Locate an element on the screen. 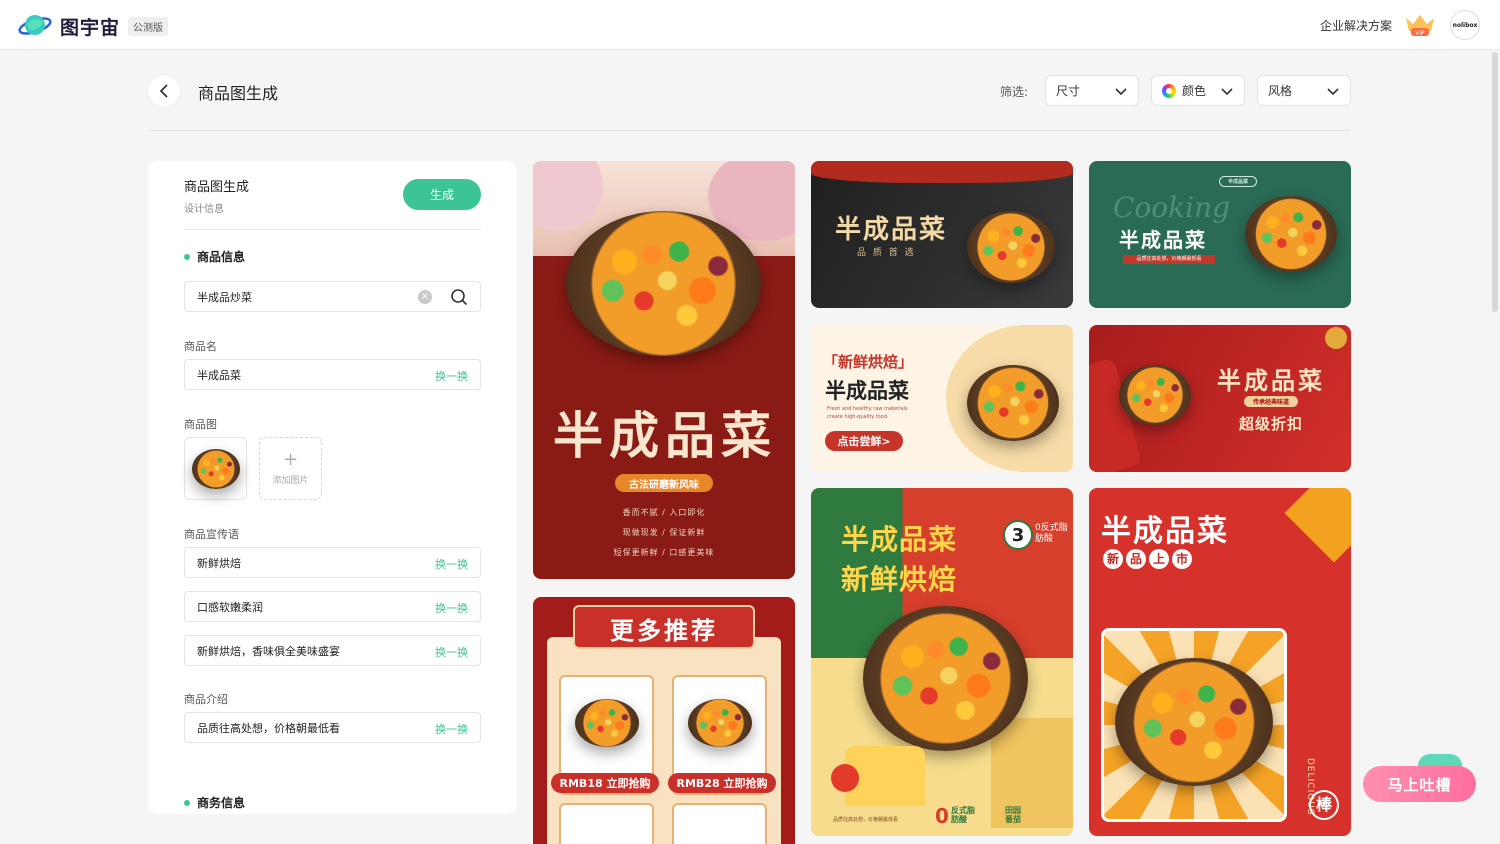 Image resolution: width=1500 pixels, height=844 pixels. slogan-value: 新鲜烘焙，香味俱全美味盛宴 is located at coordinates (268, 651).